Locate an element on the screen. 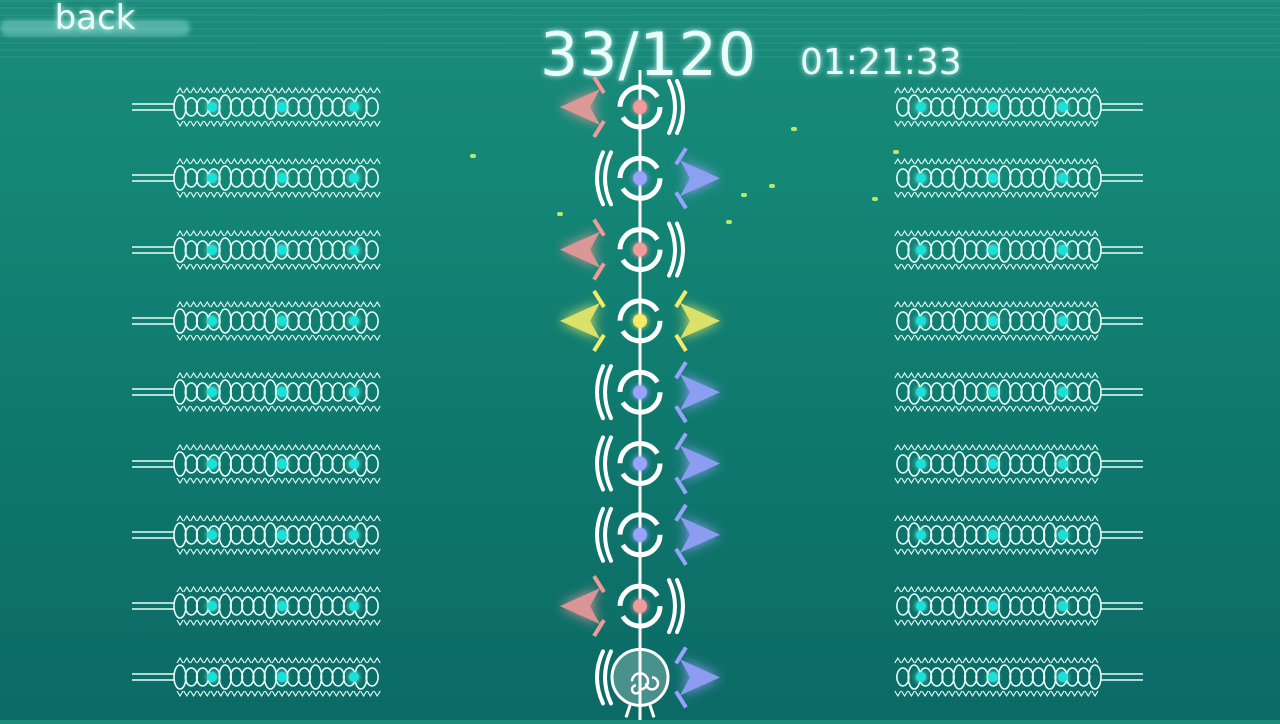  back-button-label: back is located at coordinates (95, 19).